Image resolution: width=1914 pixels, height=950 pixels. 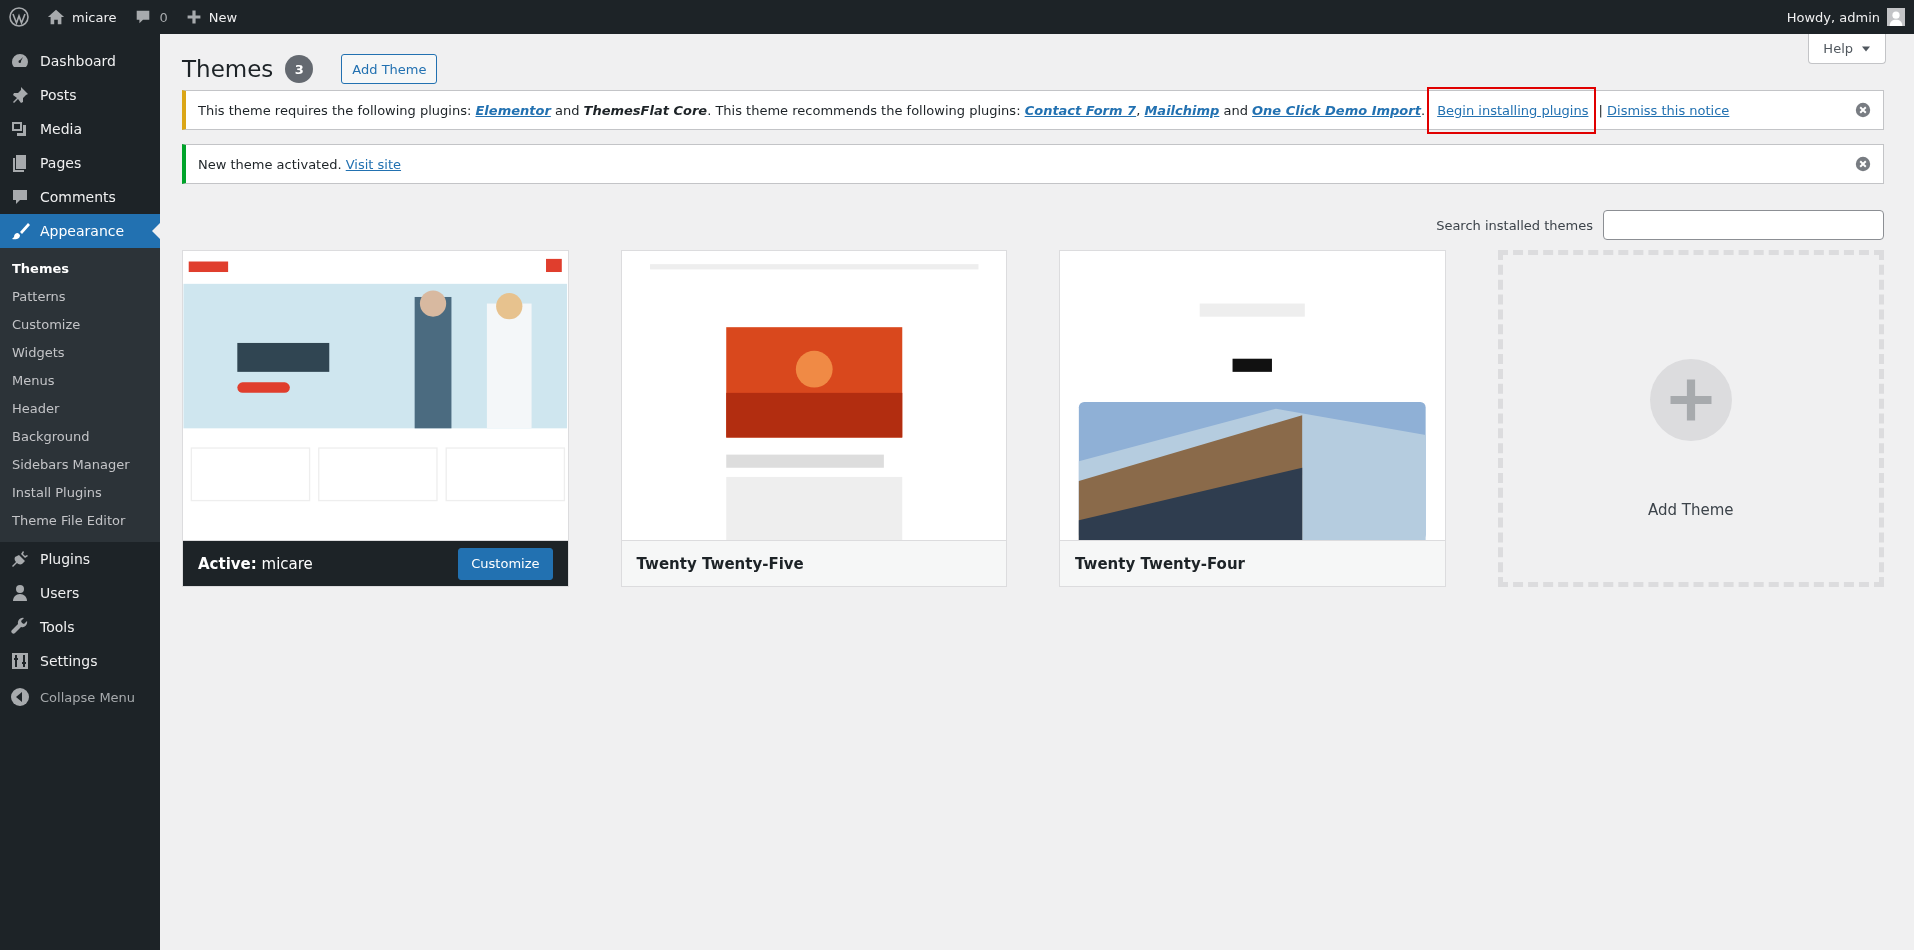 I want to click on add-theme-card: Add Theme, so click(x=1690, y=418).